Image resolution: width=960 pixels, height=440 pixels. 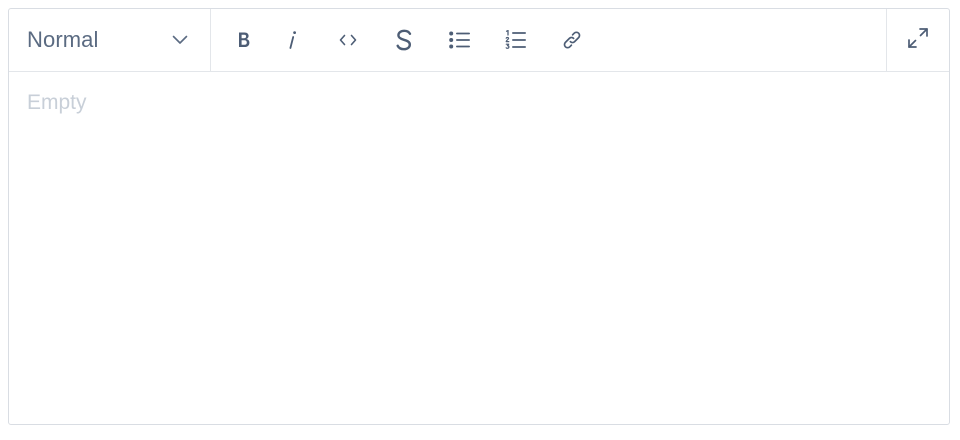 I want to click on expand-button, so click(x=917, y=40).